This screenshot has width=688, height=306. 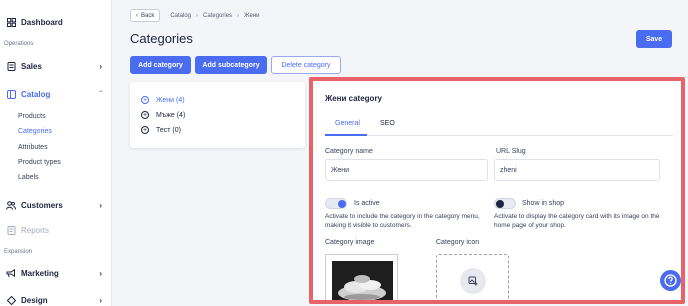 I want to click on delete-category-button: Delete category, so click(x=306, y=65).